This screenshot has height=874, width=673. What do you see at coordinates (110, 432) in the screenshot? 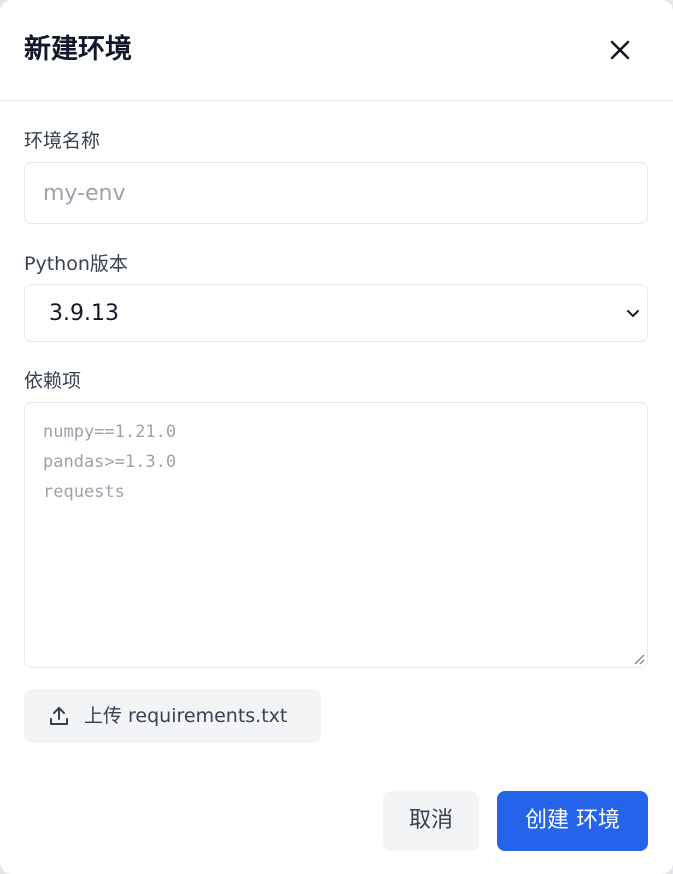
I see `dependencies-placeholder-line: numpy==1.21.0` at bounding box center [110, 432].